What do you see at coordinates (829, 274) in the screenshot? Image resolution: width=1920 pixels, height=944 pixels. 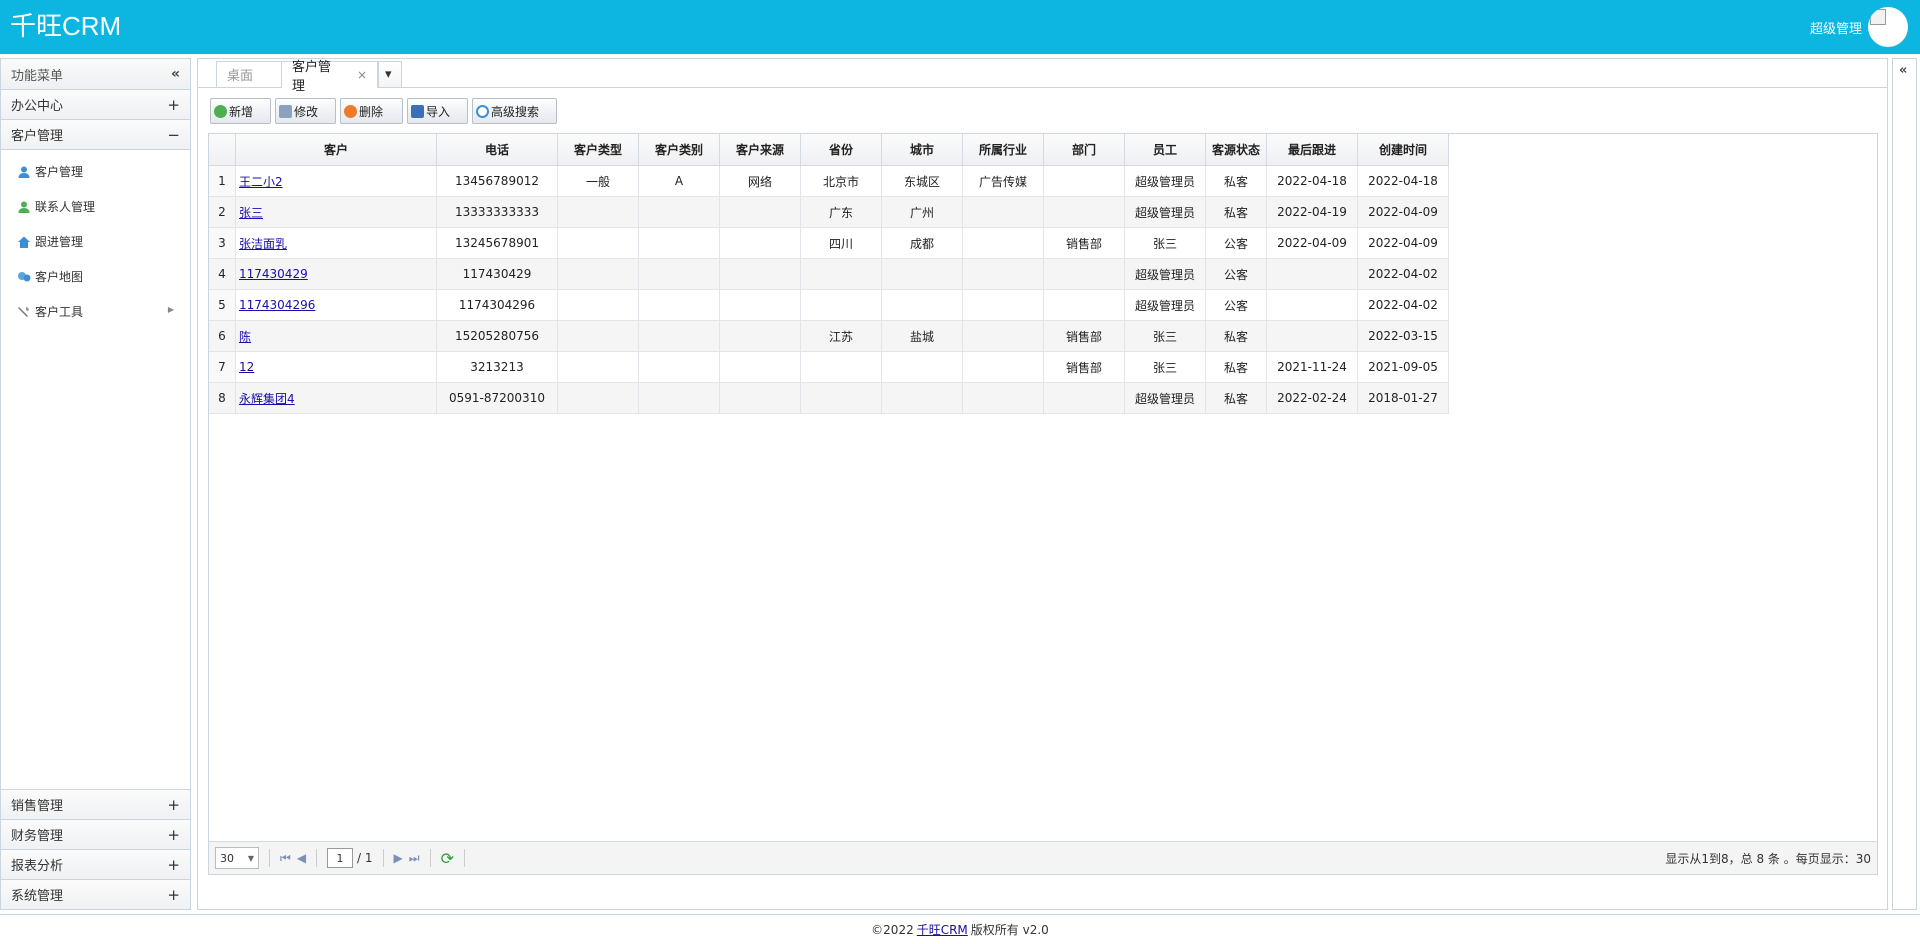 I see `table-row: 4 117430429 117430429 超级管理员 公客 2022-04-02` at bounding box center [829, 274].